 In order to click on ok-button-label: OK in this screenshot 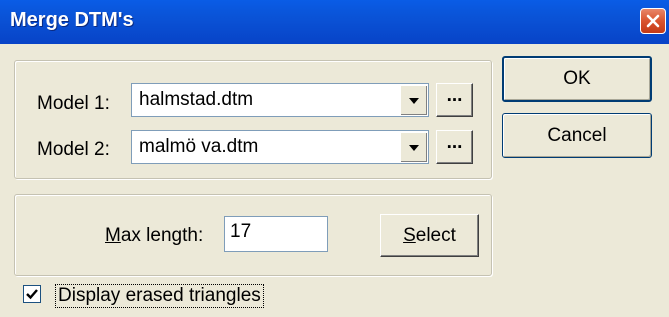, I will do `click(577, 78)`.